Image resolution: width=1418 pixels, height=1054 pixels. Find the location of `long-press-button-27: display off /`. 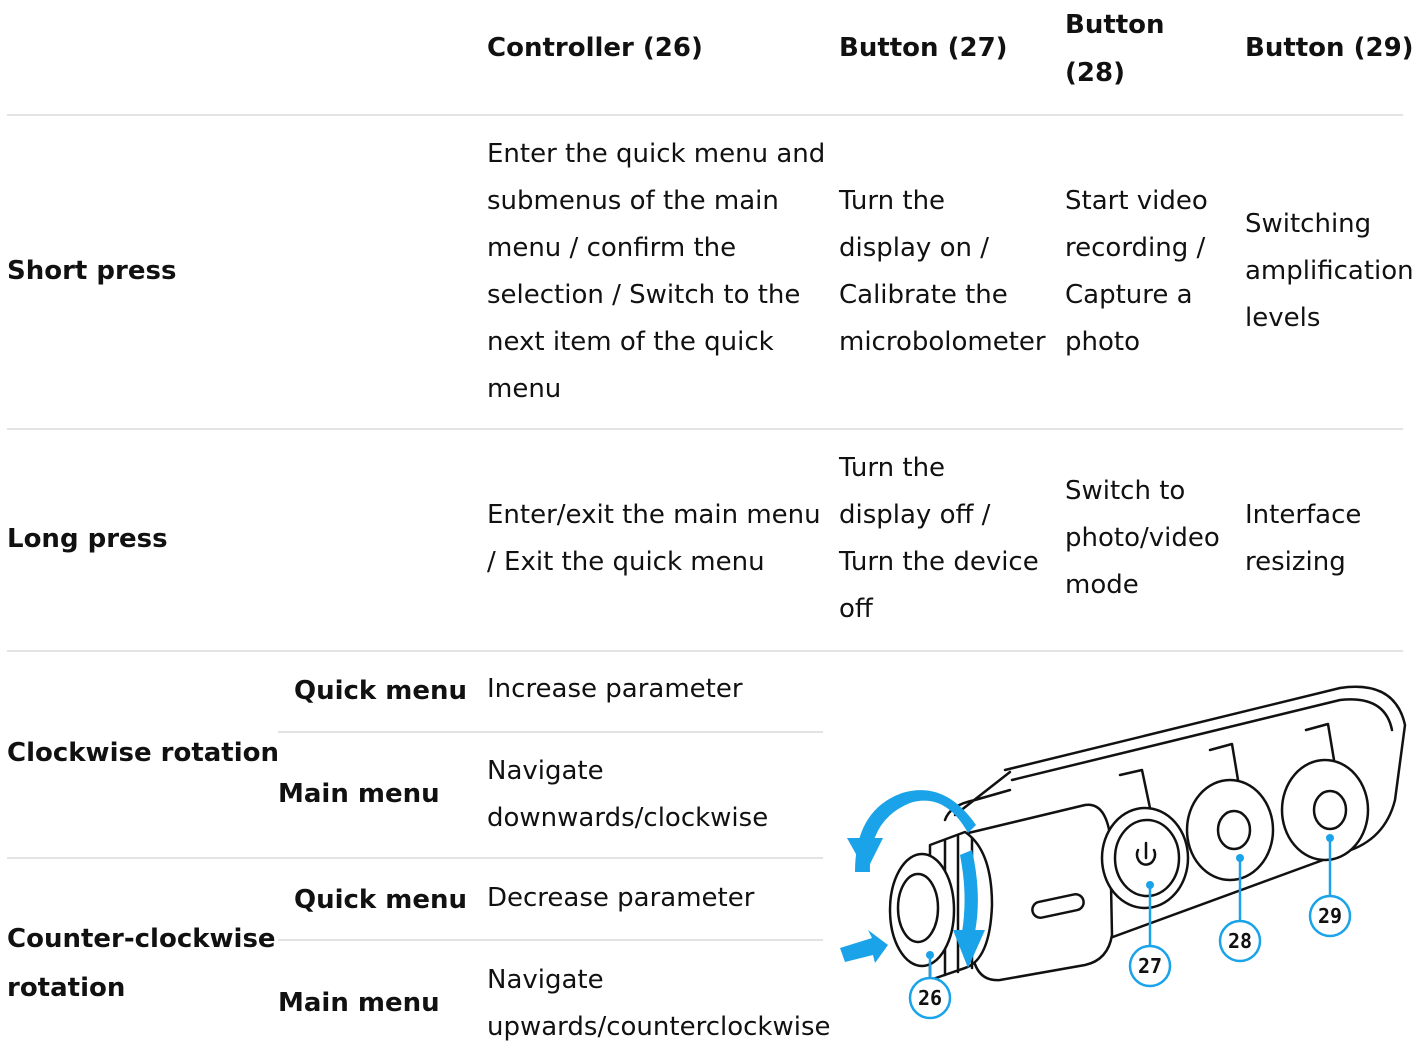

long-press-button-27: display off / is located at coordinates (915, 515).